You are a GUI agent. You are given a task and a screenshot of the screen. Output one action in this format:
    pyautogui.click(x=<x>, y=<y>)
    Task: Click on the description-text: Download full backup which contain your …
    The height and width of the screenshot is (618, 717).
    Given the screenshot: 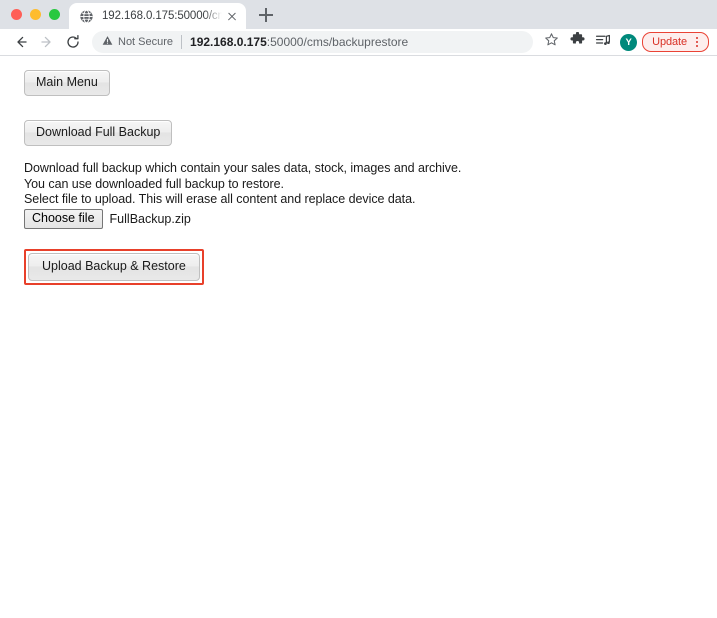 What is the action you would take?
    pyautogui.click(x=370, y=184)
    